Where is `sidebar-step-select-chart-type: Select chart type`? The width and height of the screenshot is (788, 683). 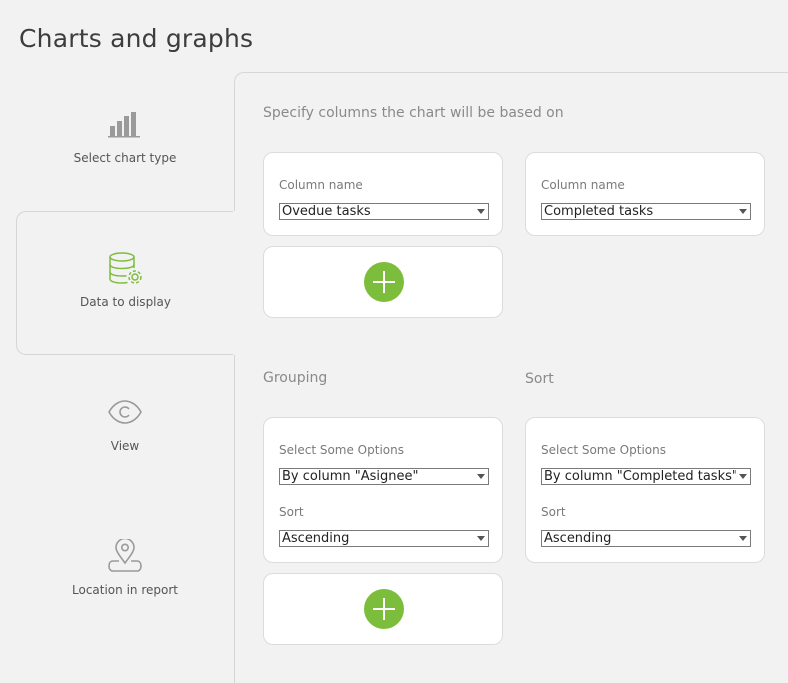
sidebar-step-select-chart-type: Select chart type is located at coordinates (125, 141).